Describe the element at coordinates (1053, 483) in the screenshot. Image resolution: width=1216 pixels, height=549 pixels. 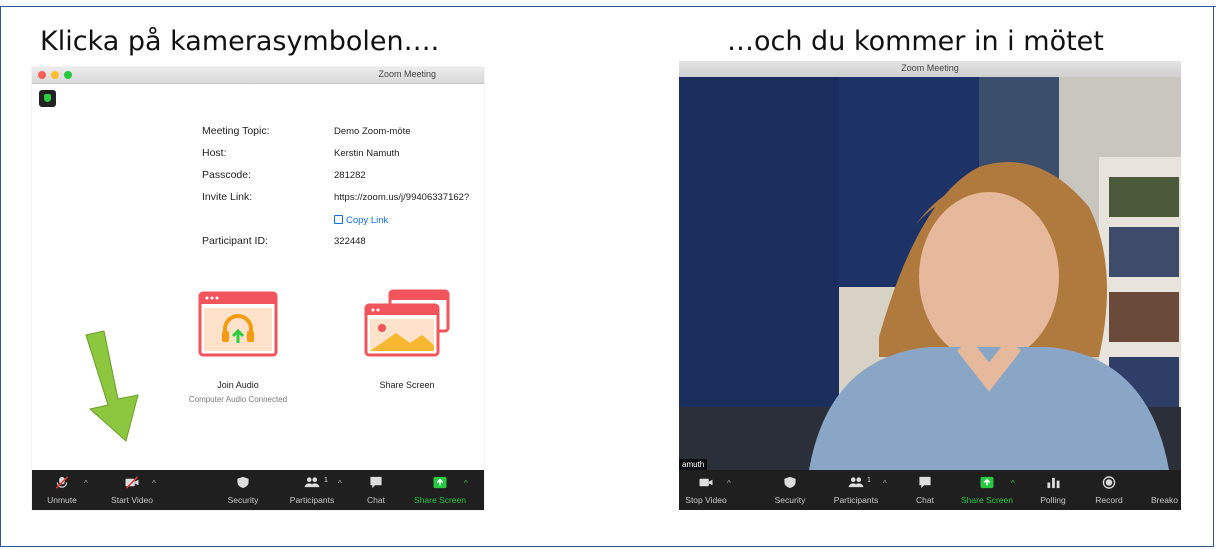
I see `polling-bar-icon` at that location.